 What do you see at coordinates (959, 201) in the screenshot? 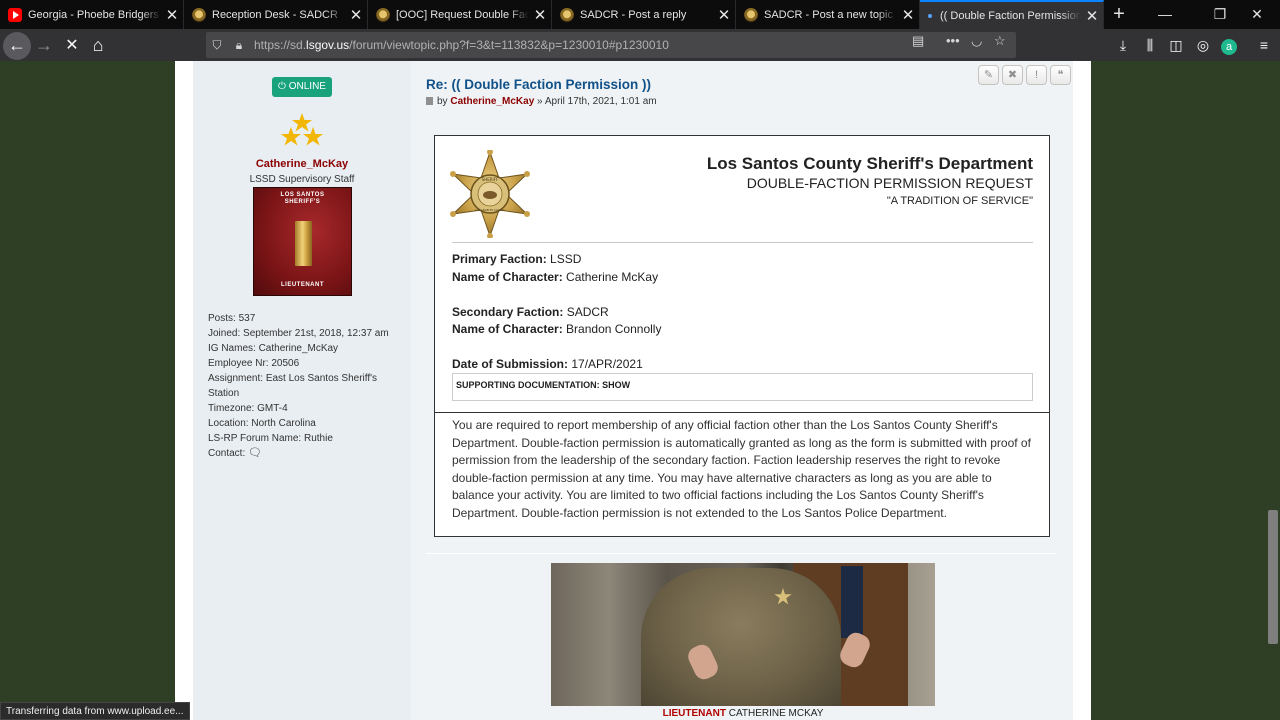
I see `department-motto: "A TRADITION OF SERVICE"` at bounding box center [959, 201].